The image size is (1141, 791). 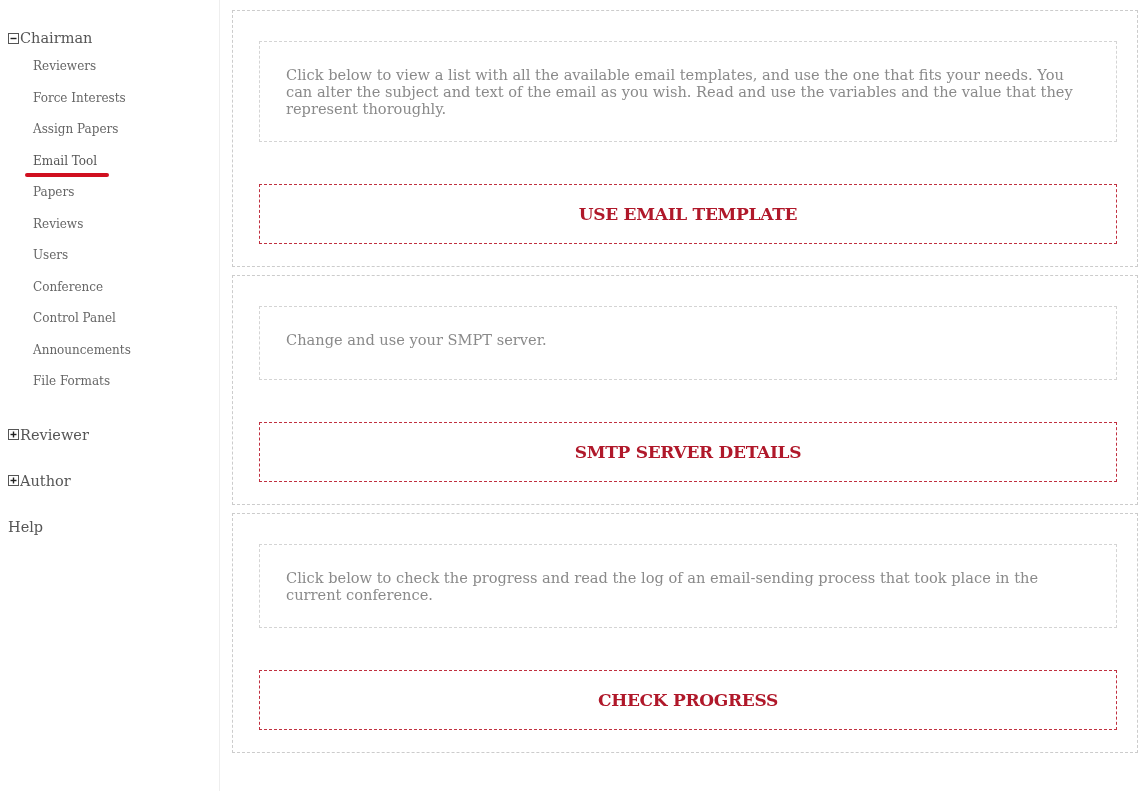 What do you see at coordinates (688, 91) in the screenshot?
I see `description-text: Click below to view a list with all the available email templates, and use the one that fits your needs. You can alter the subject and text of the email as you wish. Read and use the variables and the value that they represent thoroughly.` at bounding box center [688, 91].